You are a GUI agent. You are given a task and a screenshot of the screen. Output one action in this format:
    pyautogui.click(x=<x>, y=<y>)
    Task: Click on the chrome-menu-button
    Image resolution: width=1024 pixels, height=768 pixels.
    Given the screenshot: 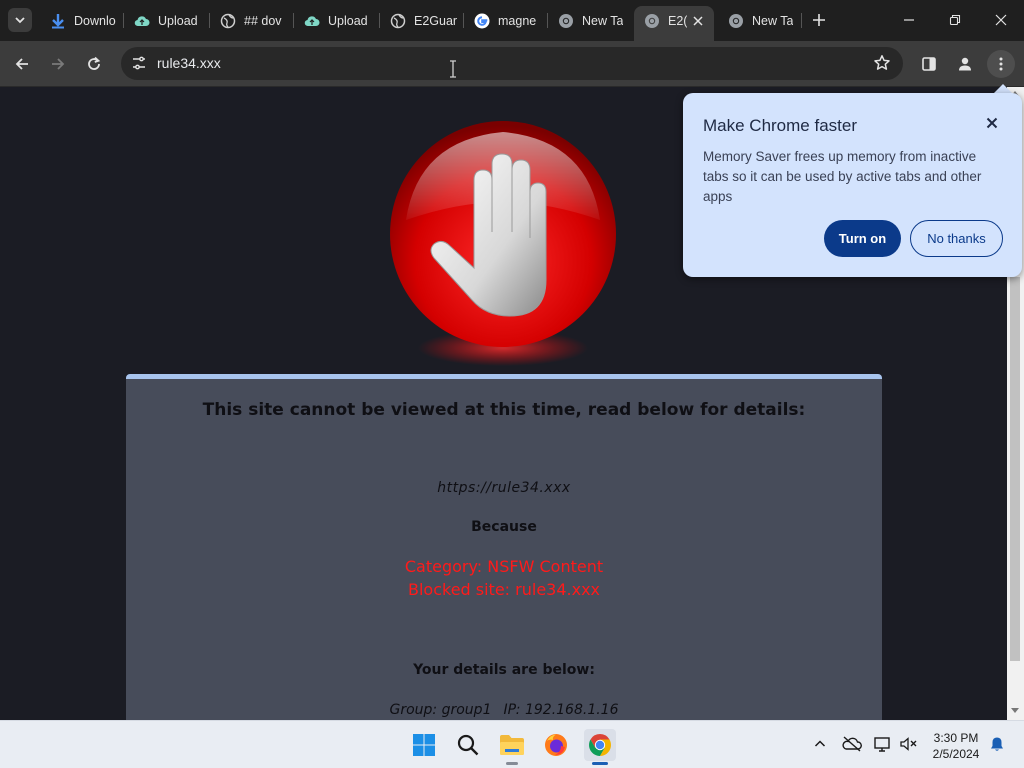 What is the action you would take?
    pyautogui.click(x=1001, y=64)
    